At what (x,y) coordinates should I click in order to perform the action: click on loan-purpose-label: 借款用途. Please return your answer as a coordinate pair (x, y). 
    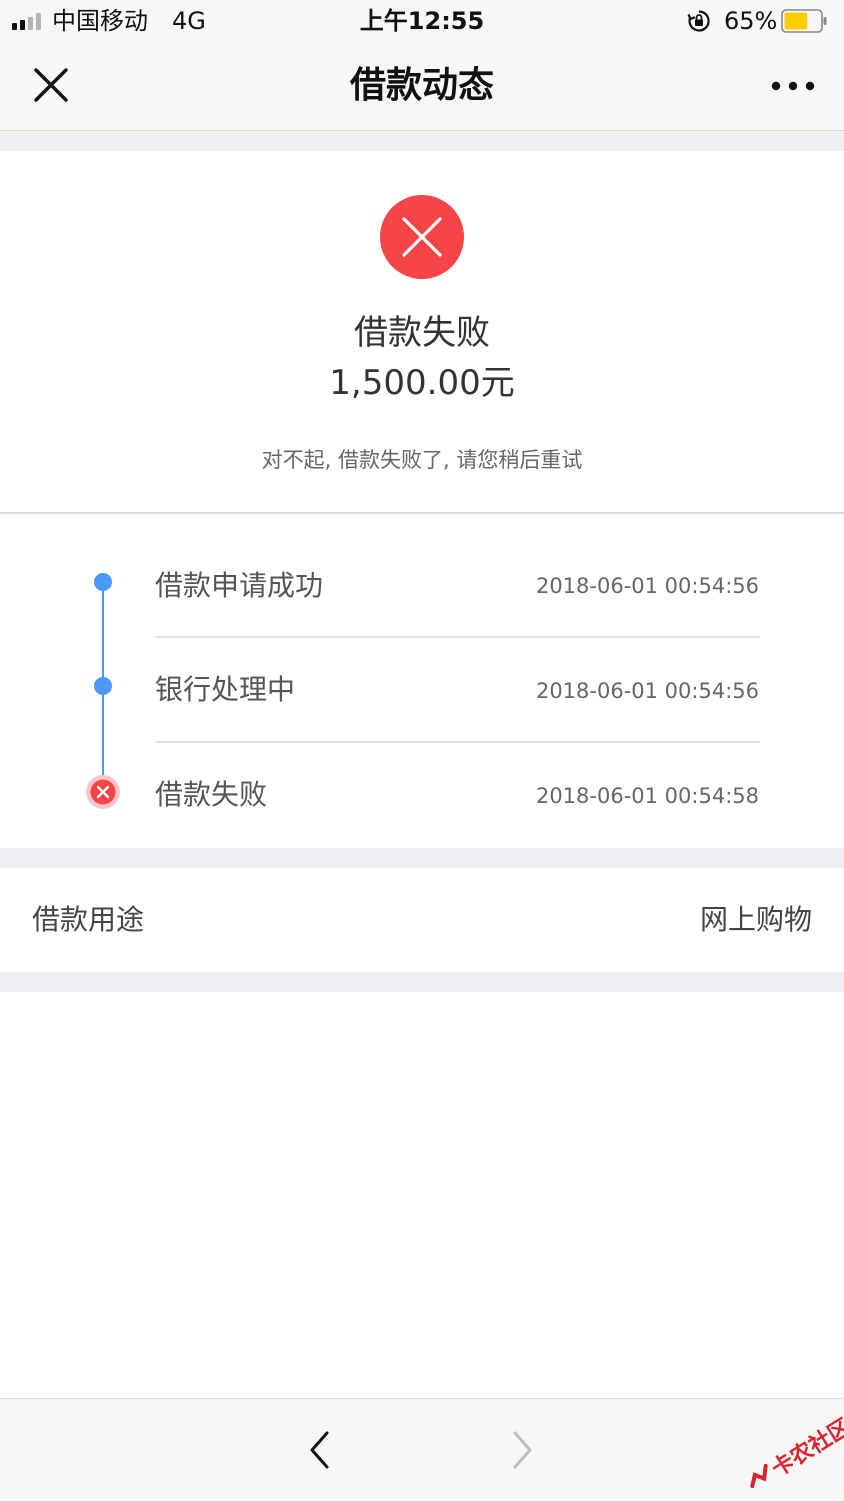
    Looking at the image, I should click on (88, 919).